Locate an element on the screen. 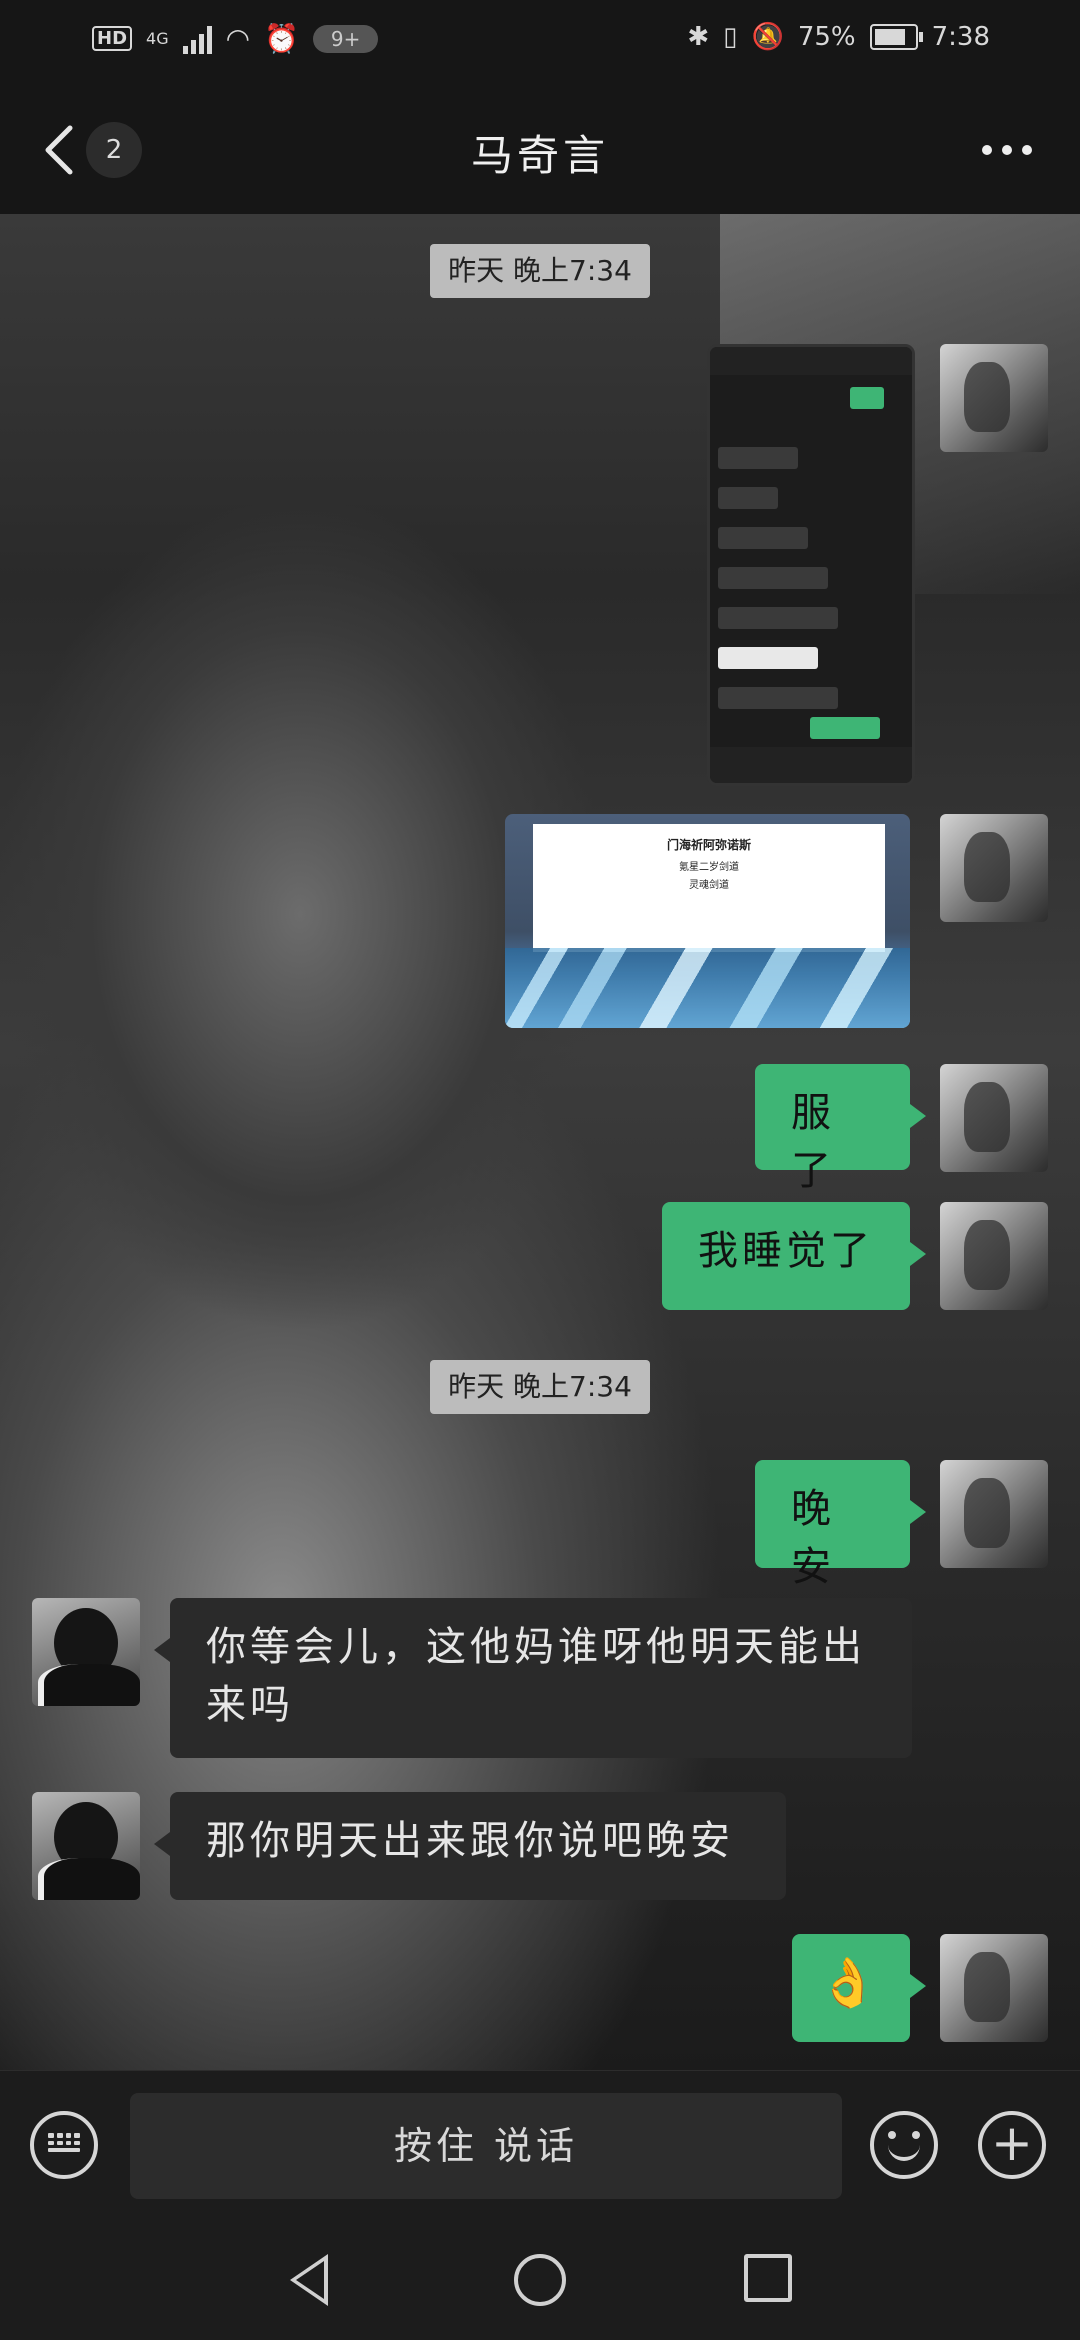 Image resolution: width=1080 pixels, height=2340 pixels. document-paper: 门海祈阿弥诺斯 氪星二岁剑道 灵魂剑道 is located at coordinates (709, 888).